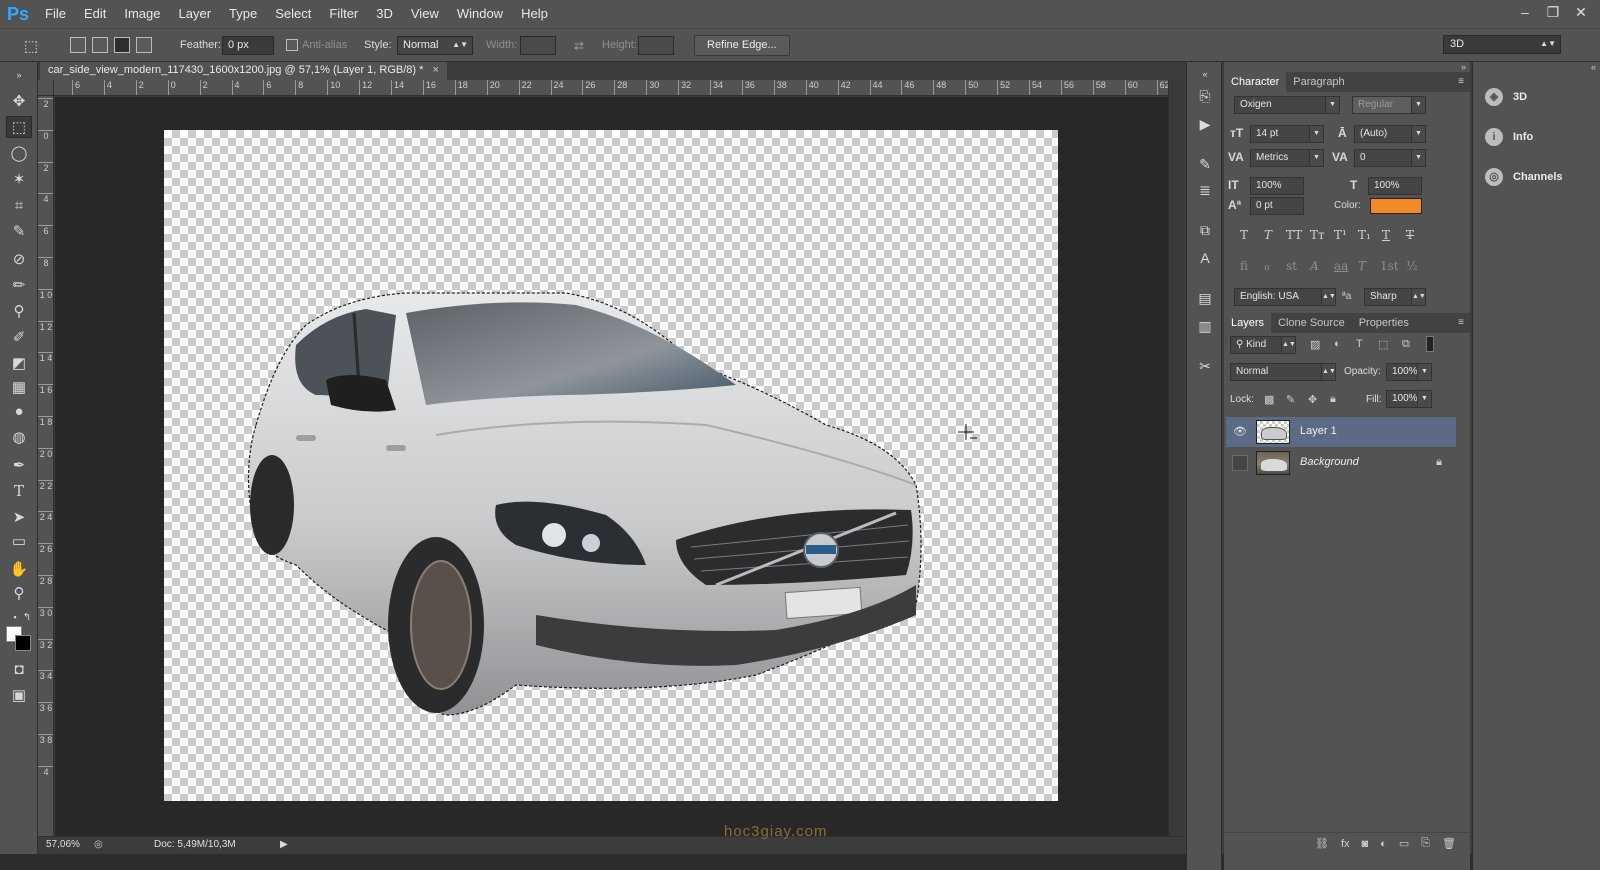 The image size is (1600, 870). I want to click on menu-select: Select, so click(293, 14).